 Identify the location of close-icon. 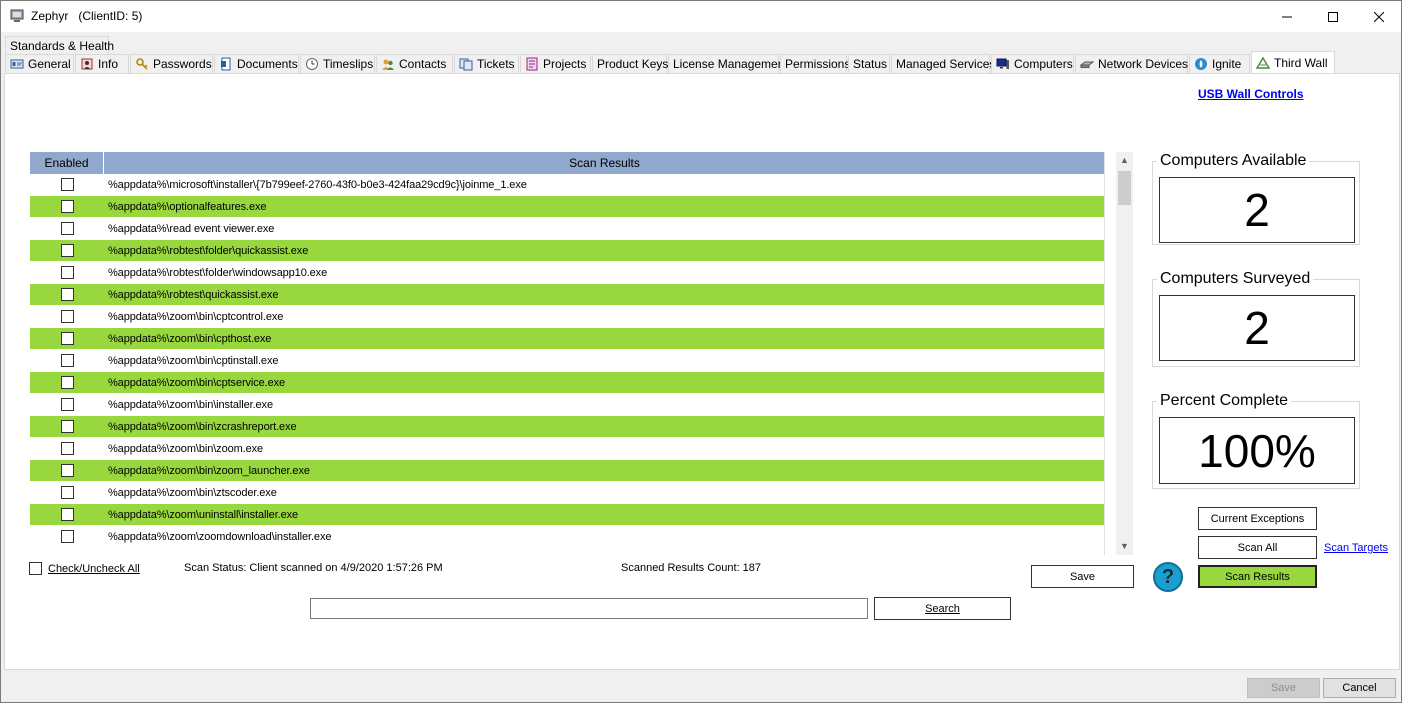
(1379, 16).